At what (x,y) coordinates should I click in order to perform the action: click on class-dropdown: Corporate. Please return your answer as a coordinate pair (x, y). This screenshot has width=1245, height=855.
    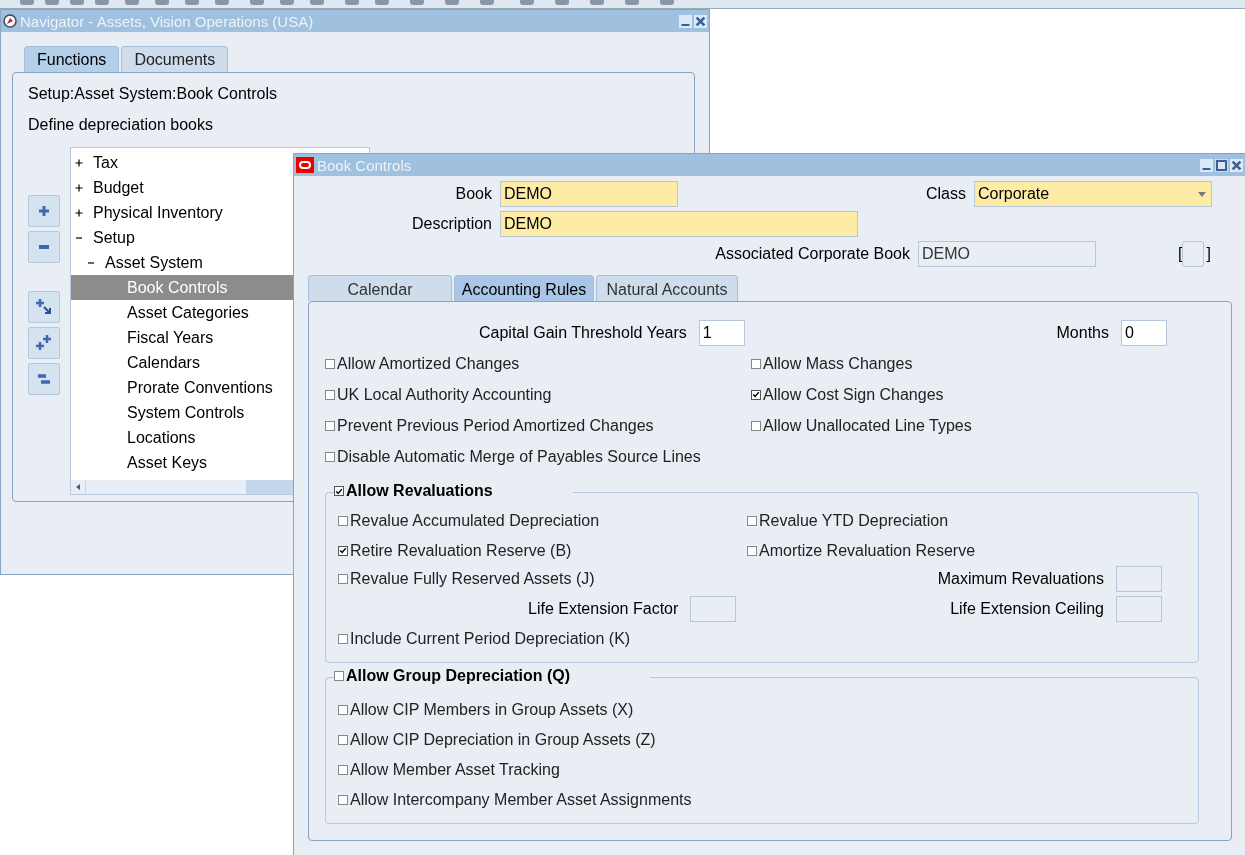
    Looking at the image, I should click on (1093, 194).